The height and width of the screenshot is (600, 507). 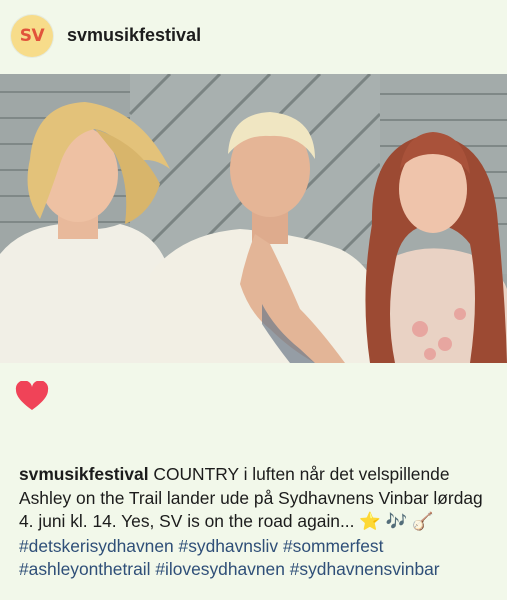 What do you see at coordinates (333, 546) in the screenshot?
I see `hashtag-link: #sommerfest` at bounding box center [333, 546].